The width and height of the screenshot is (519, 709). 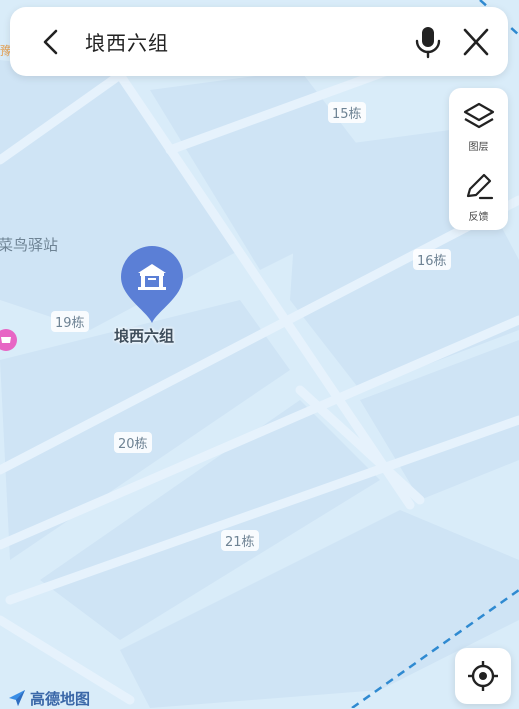 What do you see at coordinates (29, 244) in the screenshot?
I see `place-label-cainiao: 菜鸟驿站` at bounding box center [29, 244].